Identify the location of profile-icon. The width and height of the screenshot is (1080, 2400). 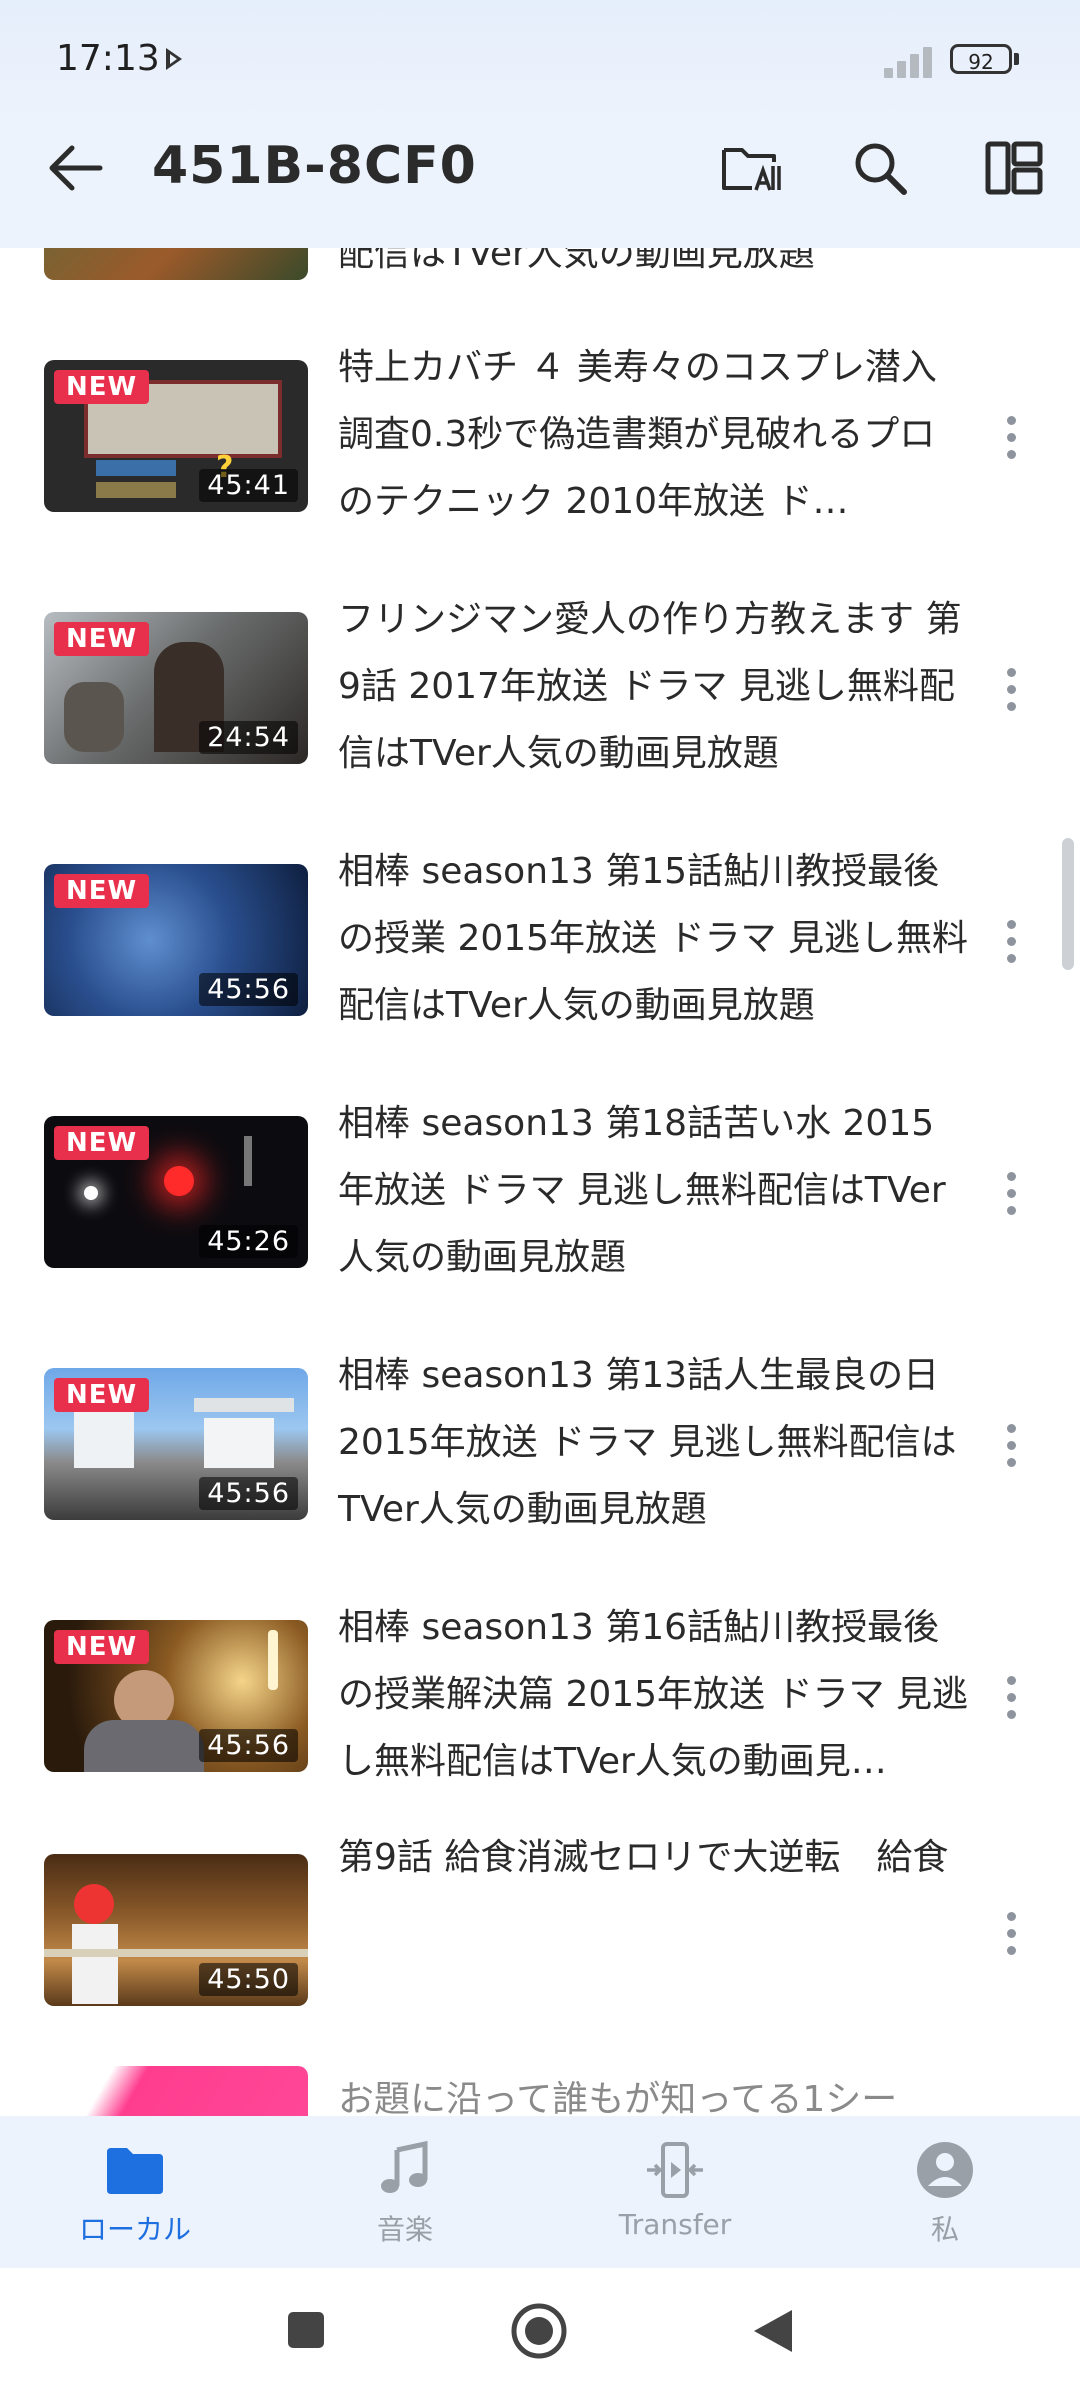
(945, 2170).